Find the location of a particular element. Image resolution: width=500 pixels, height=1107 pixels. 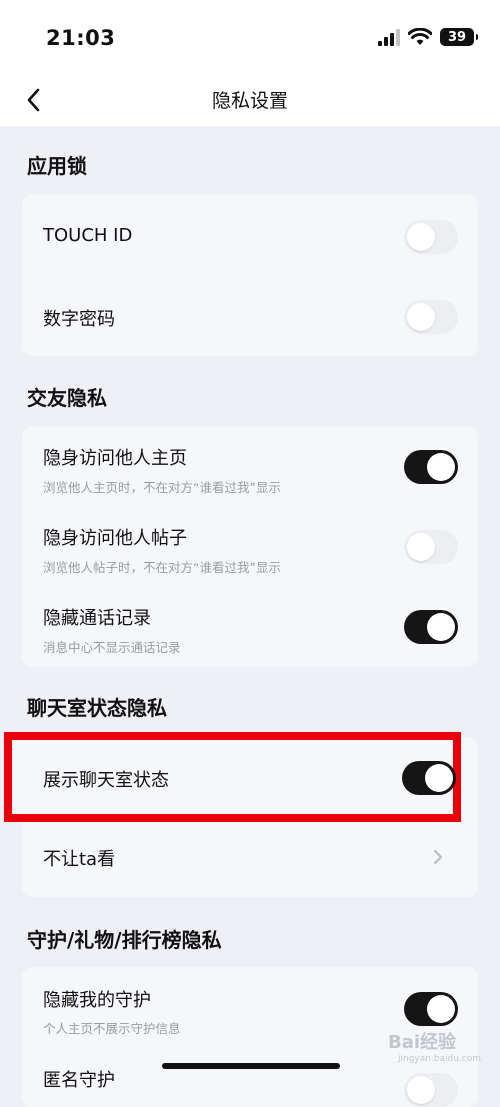

row-subtitle: 个人主页不展示守护信息 is located at coordinates (112, 1028).